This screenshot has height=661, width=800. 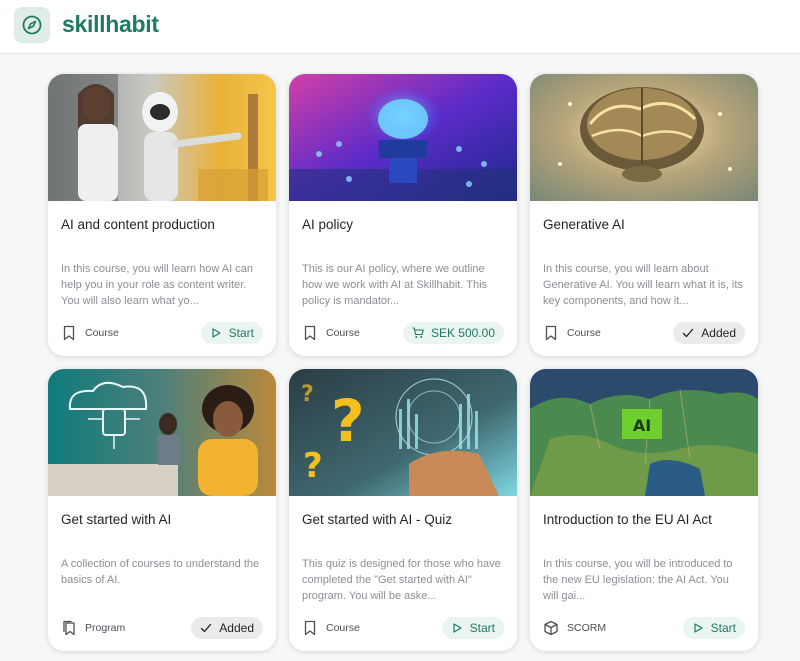 What do you see at coordinates (644, 333) in the screenshot?
I see `card-footer: Course Added` at bounding box center [644, 333].